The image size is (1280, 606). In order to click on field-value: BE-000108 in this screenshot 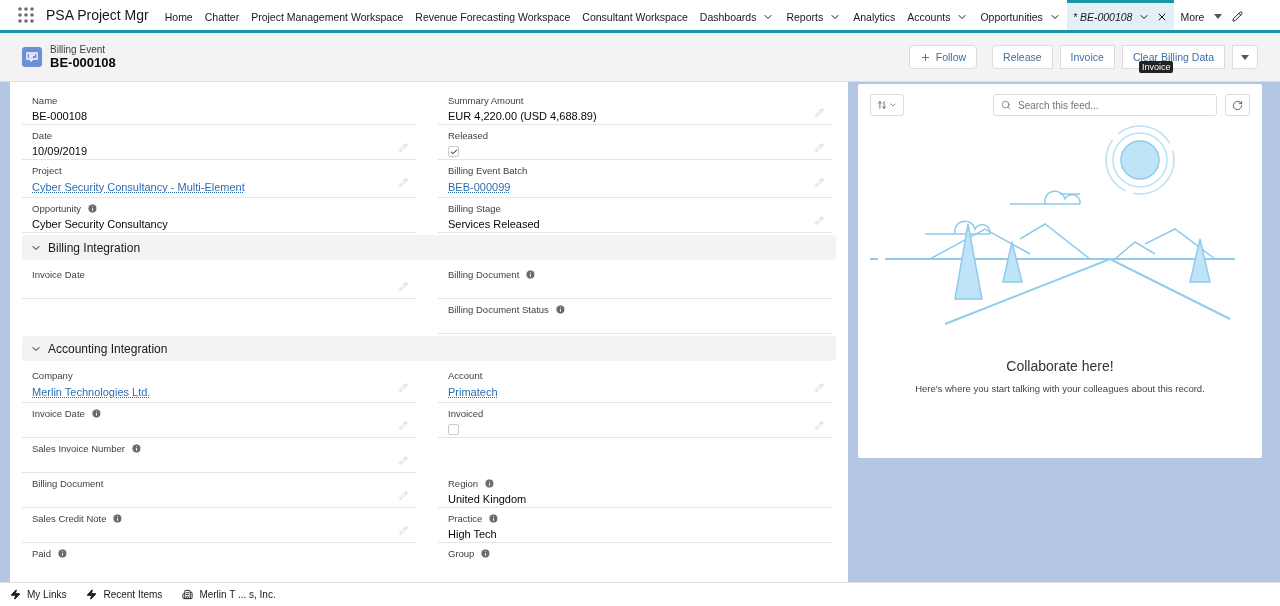, I will do `click(60, 116)`.